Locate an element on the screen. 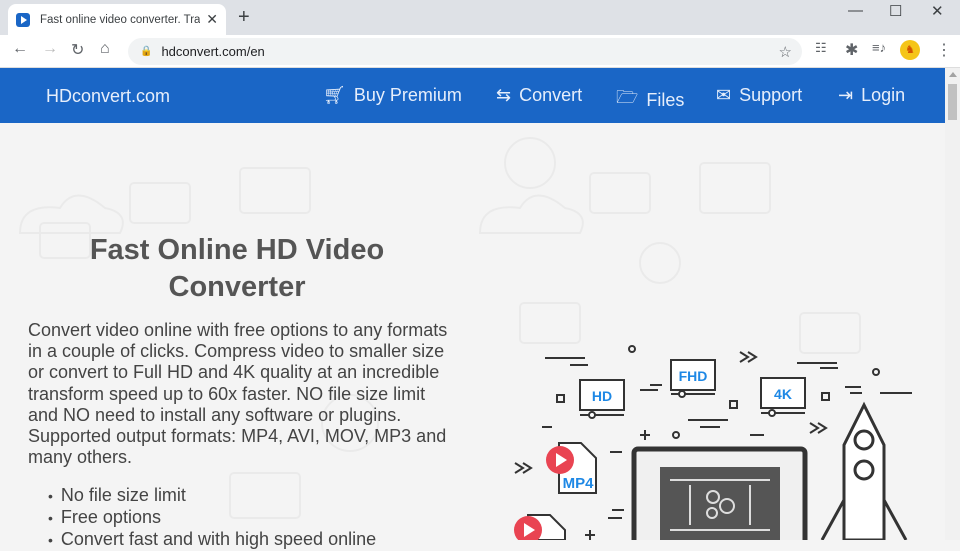 Image resolution: width=960 pixels, height=551 pixels. page-title: Fast Online HD Video Converter is located at coordinates (237, 268).